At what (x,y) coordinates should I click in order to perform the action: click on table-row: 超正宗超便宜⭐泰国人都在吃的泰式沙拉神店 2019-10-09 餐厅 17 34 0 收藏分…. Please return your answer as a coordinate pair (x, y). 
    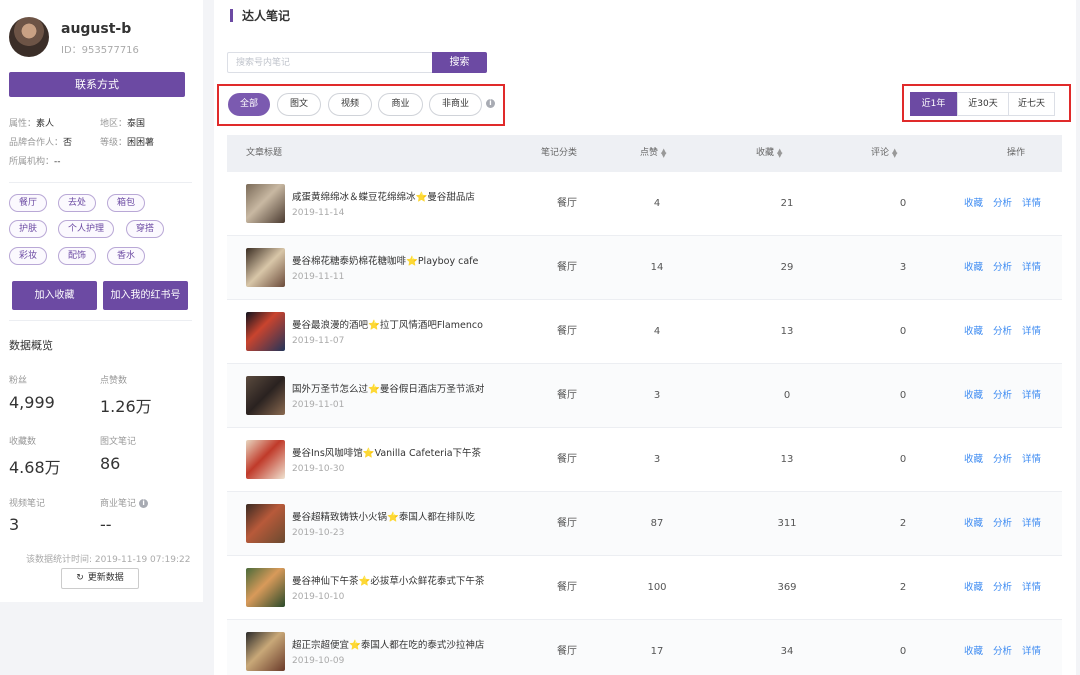
    Looking at the image, I should click on (644, 647).